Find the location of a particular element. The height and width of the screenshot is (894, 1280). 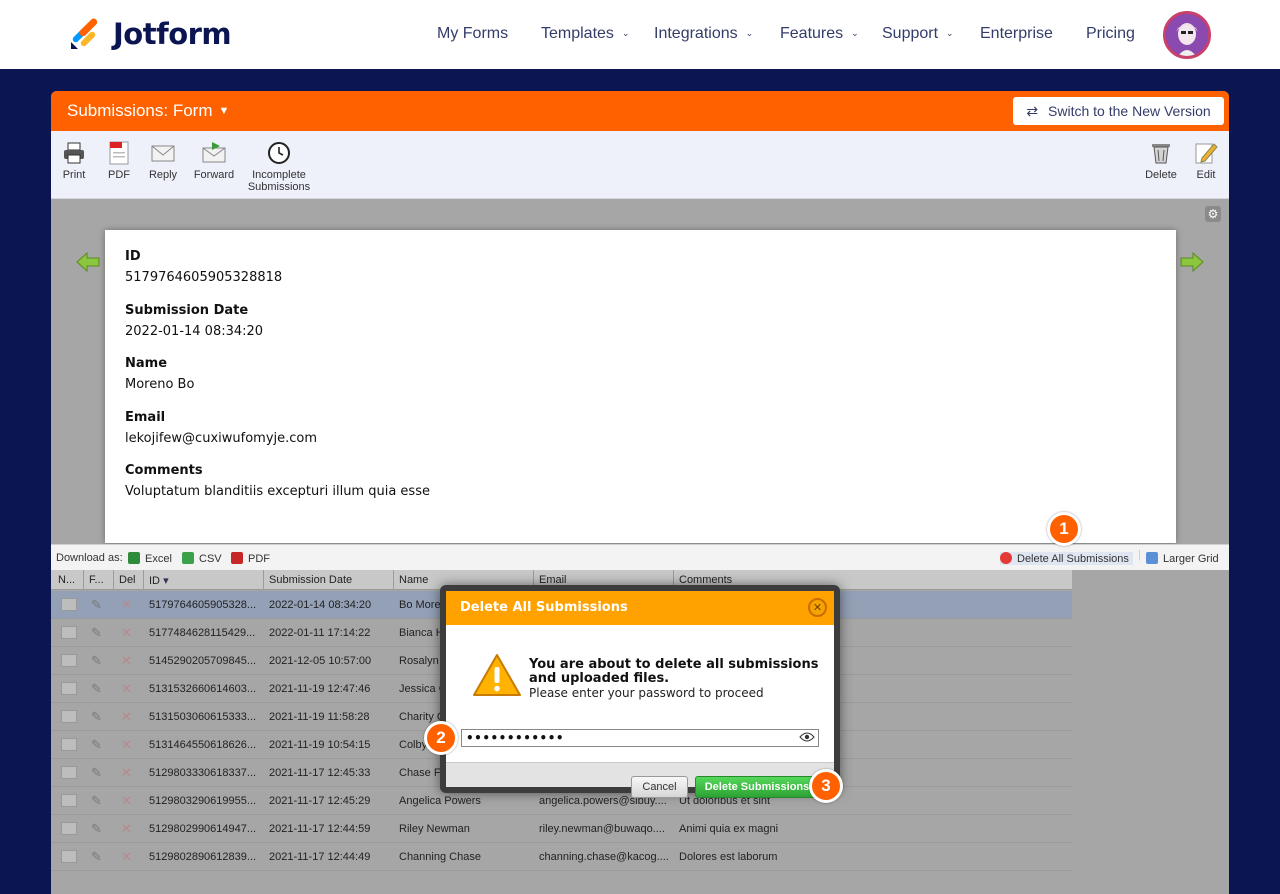

jotform-logo: Jotform is located at coordinates (150, 34).